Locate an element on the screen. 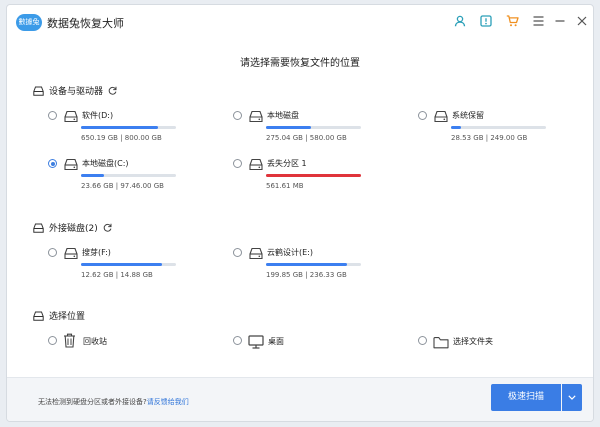 This screenshot has width=600, height=427. app-logo: 數據兔 is located at coordinates (29, 22).